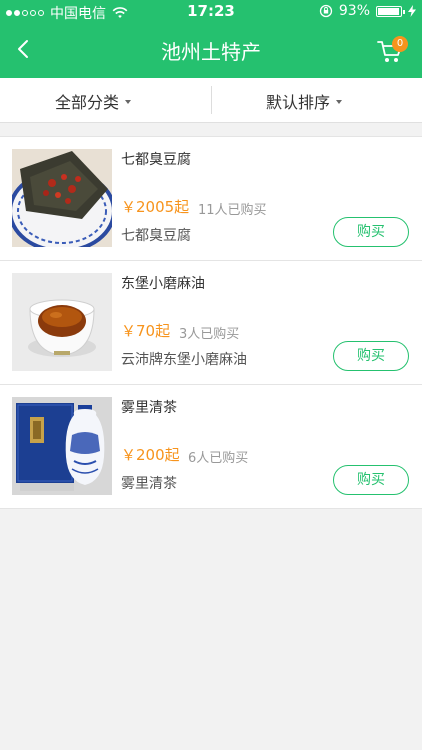  Describe the element at coordinates (156, 236) in the screenshot. I see `product-subtitle: 七都臭豆腐` at that location.